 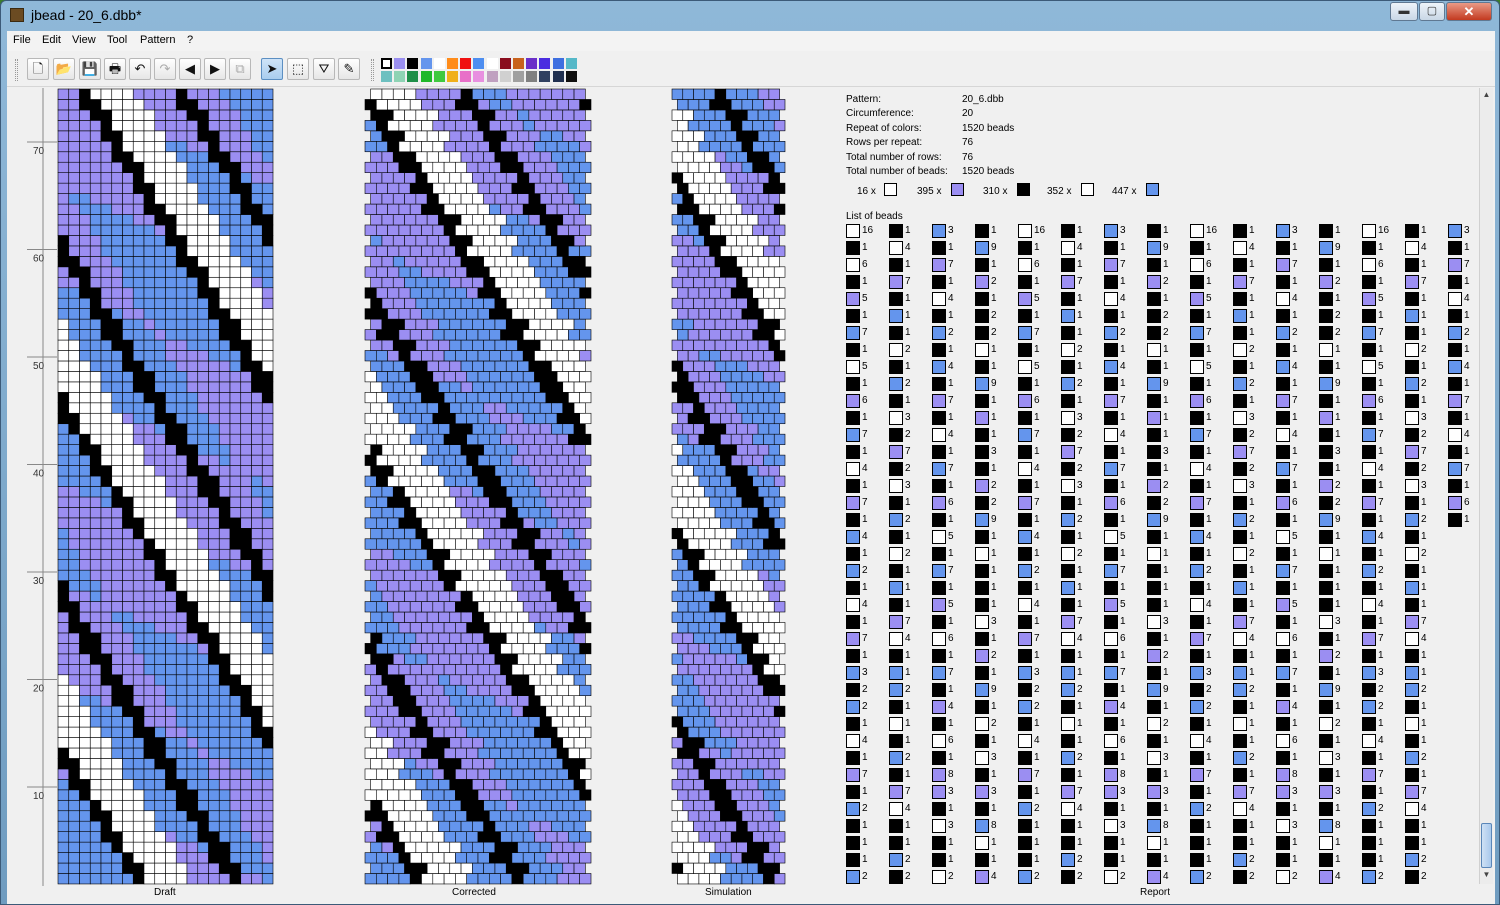 What do you see at coordinates (90, 69) in the screenshot?
I see `save-icon: 💾` at bounding box center [90, 69].